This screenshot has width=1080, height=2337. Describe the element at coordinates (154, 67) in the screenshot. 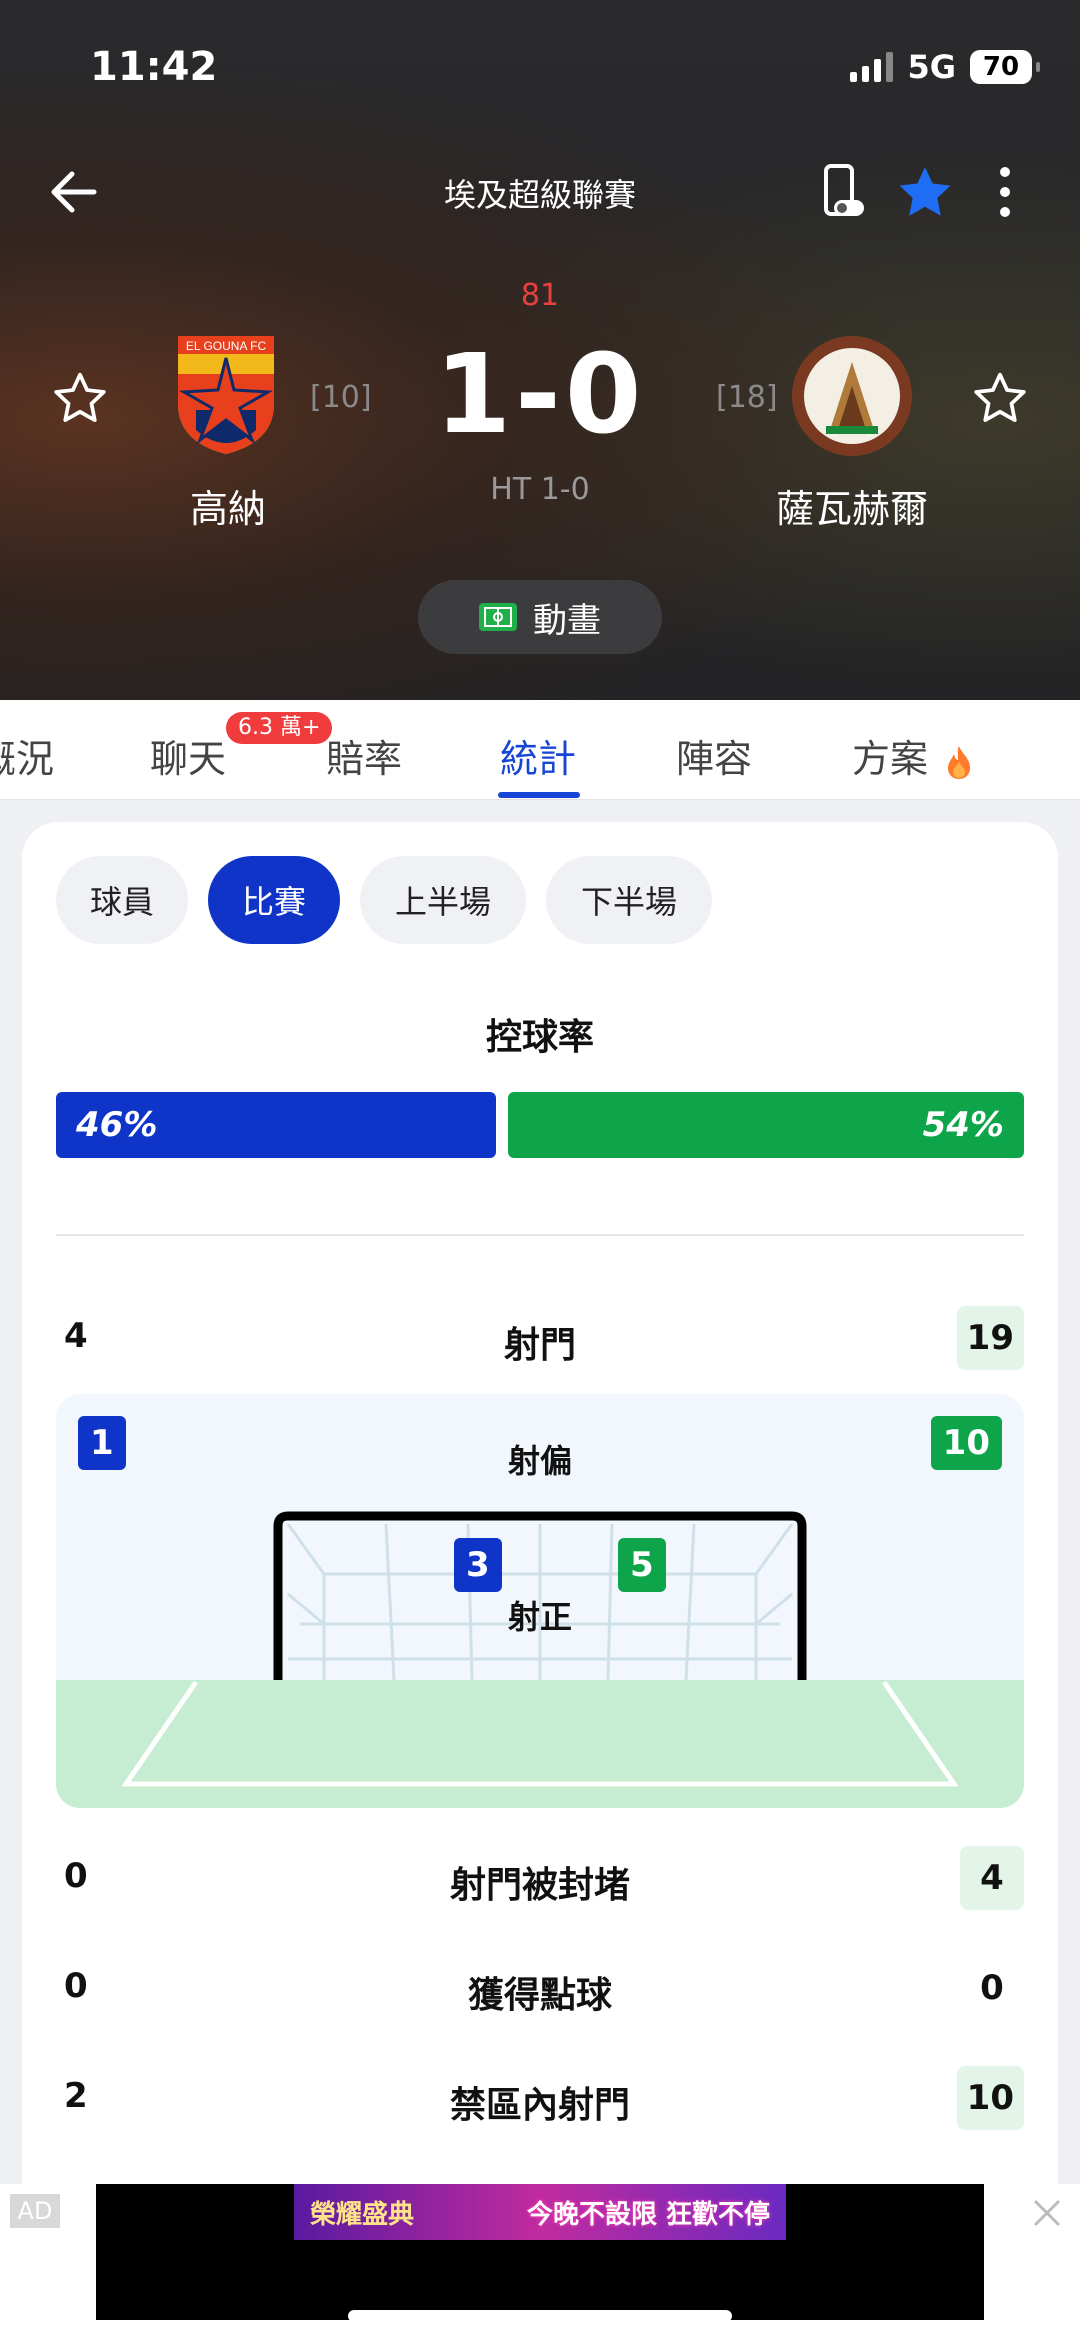

I see `status-time: 11:42` at that location.